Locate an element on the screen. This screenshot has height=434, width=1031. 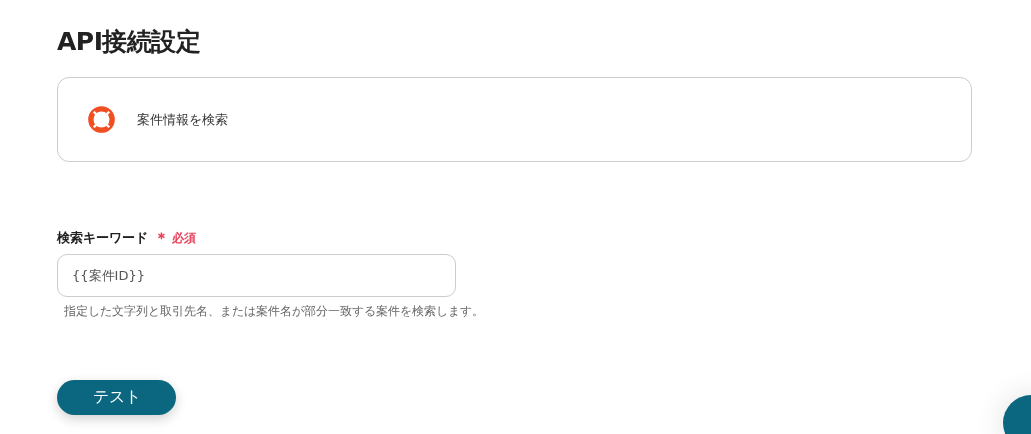
field-label: 検索キーワード is located at coordinates (102, 238).